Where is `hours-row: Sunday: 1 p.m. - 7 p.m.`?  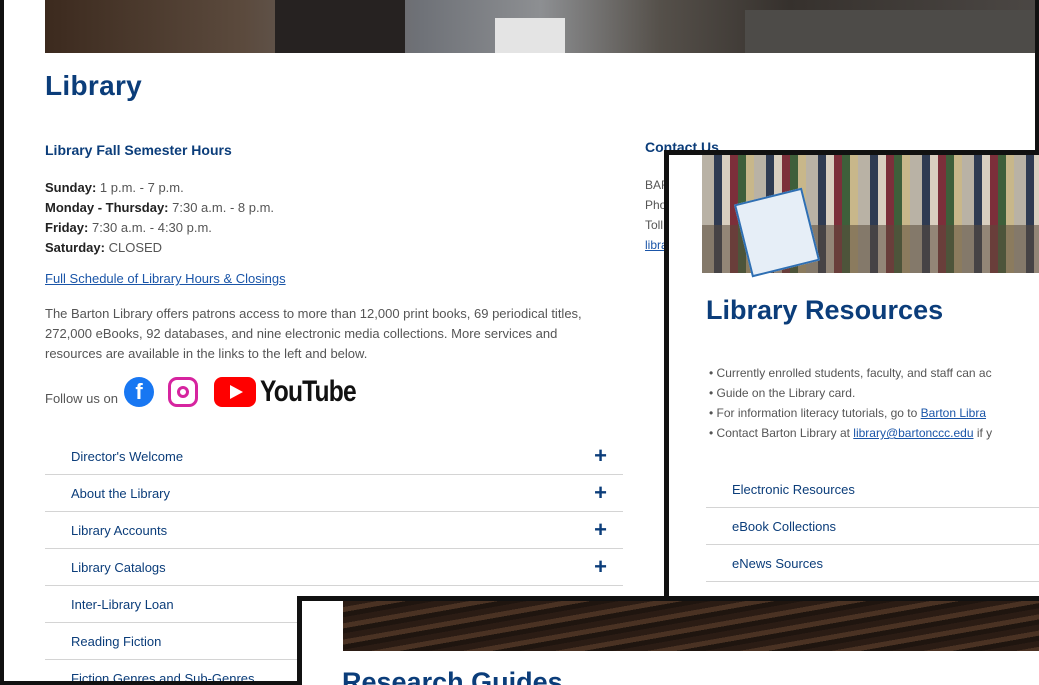
hours-row: Sunday: 1 p.m. - 7 p.m. is located at coordinates (114, 187).